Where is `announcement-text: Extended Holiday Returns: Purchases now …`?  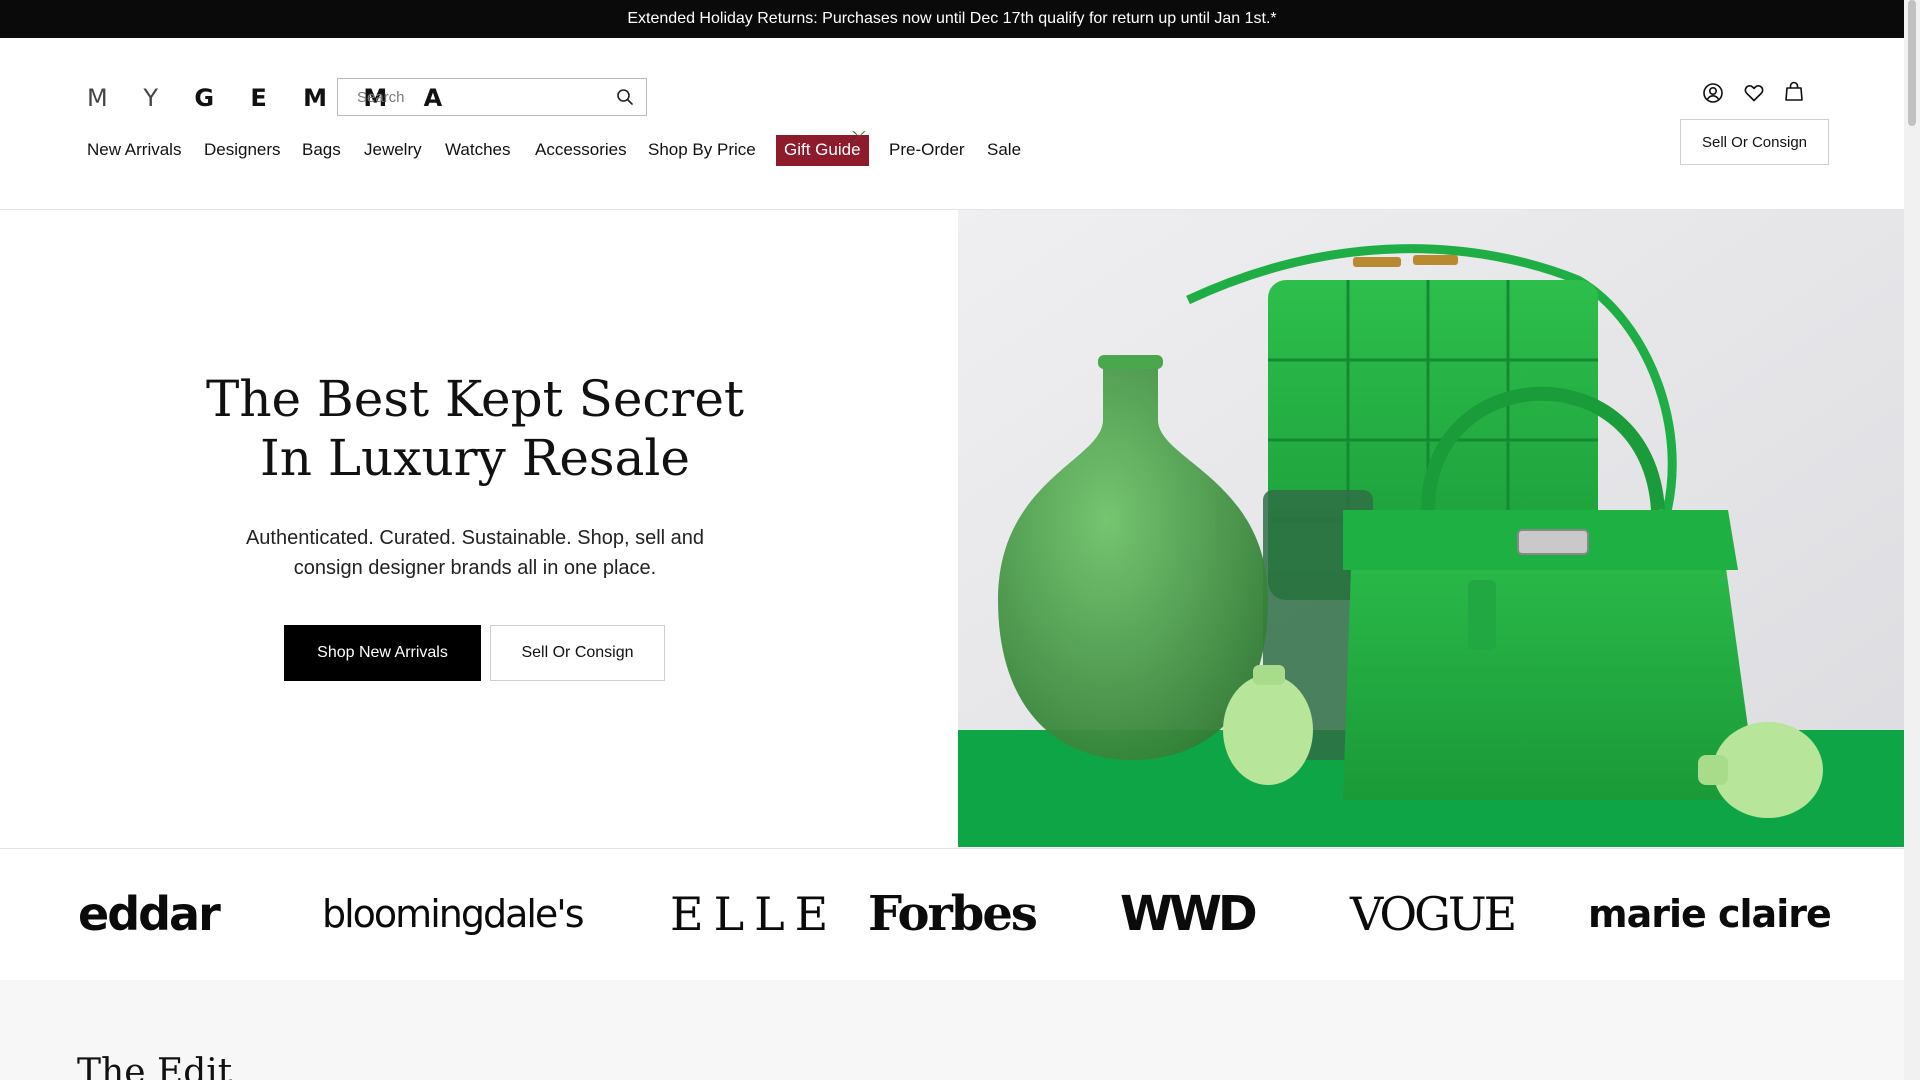 announcement-text: Extended Holiday Returns: Purchases now … is located at coordinates (952, 18).